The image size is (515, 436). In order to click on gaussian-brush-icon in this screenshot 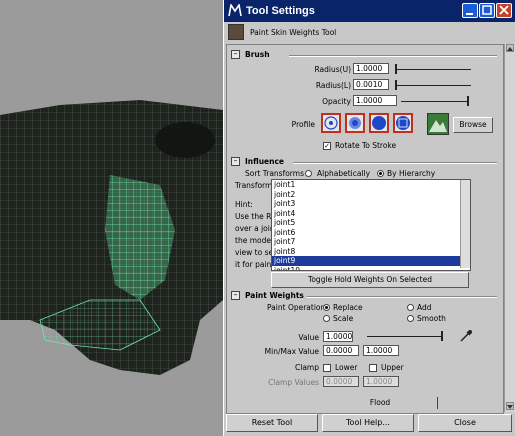, I will do `click(331, 123)`.